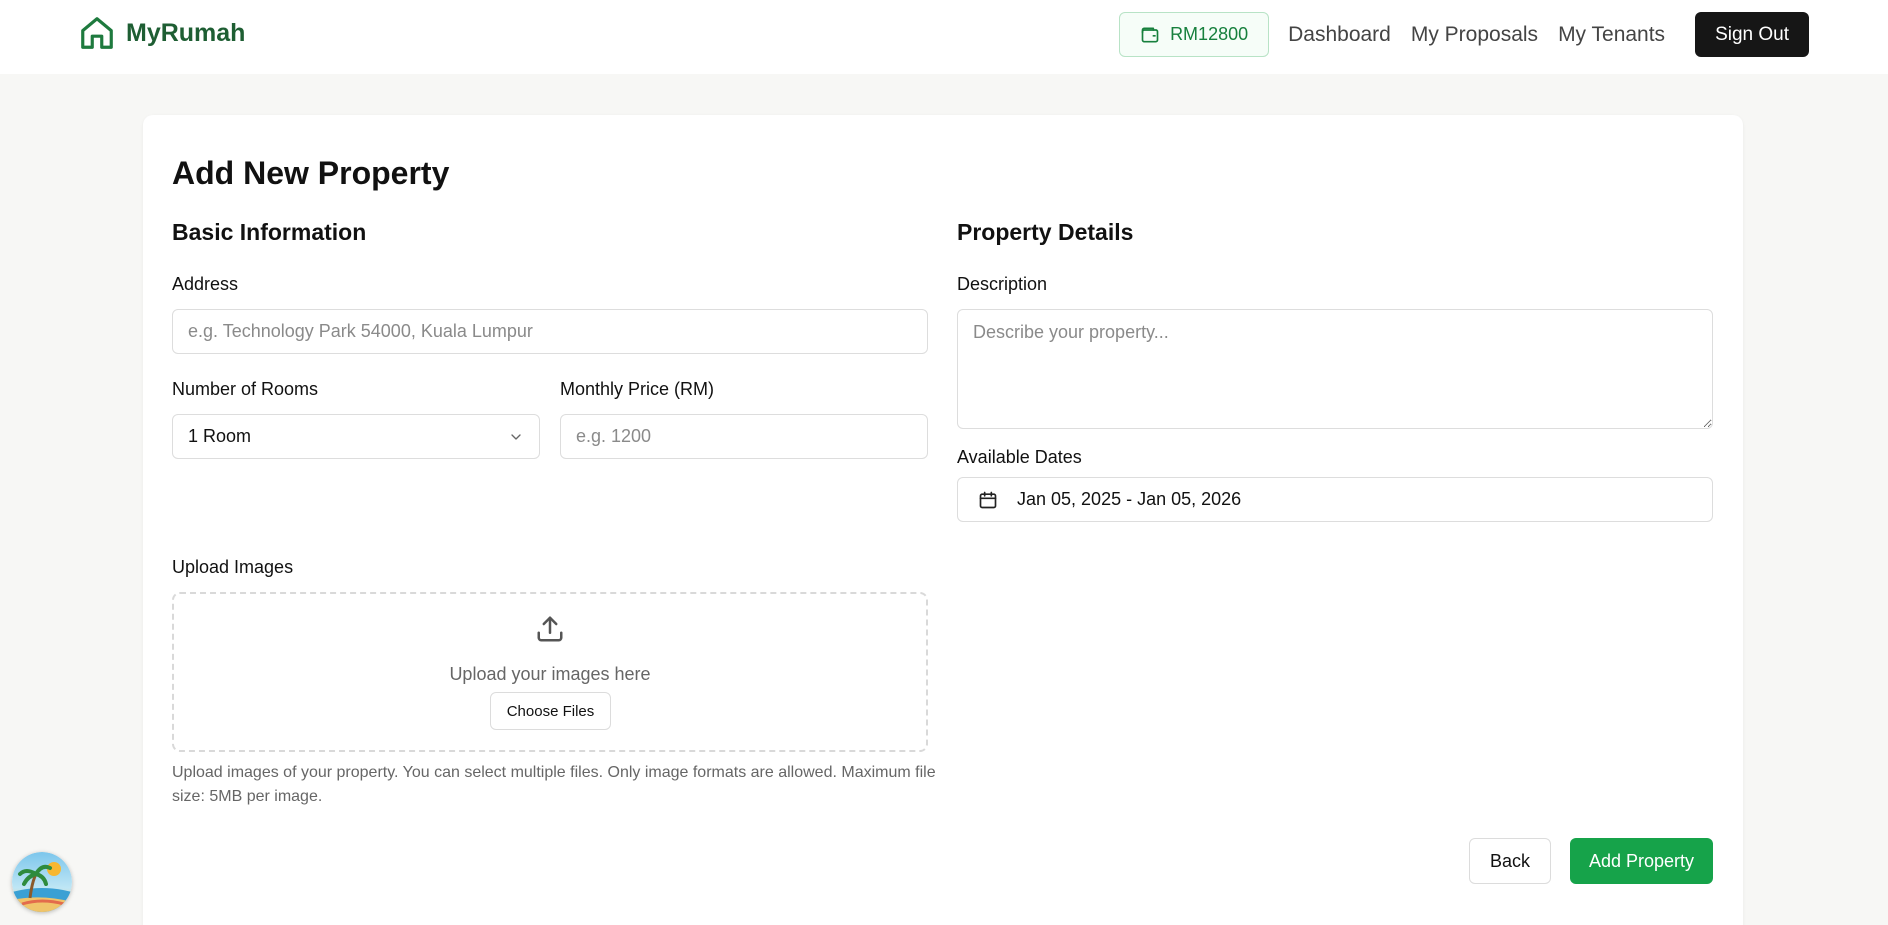 The width and height of the screenshot is (1888, 925). What do you see at coordinates (1002, 284) in the screenshot?
I see `description-label: Description` at bounding box center [1002, 284].